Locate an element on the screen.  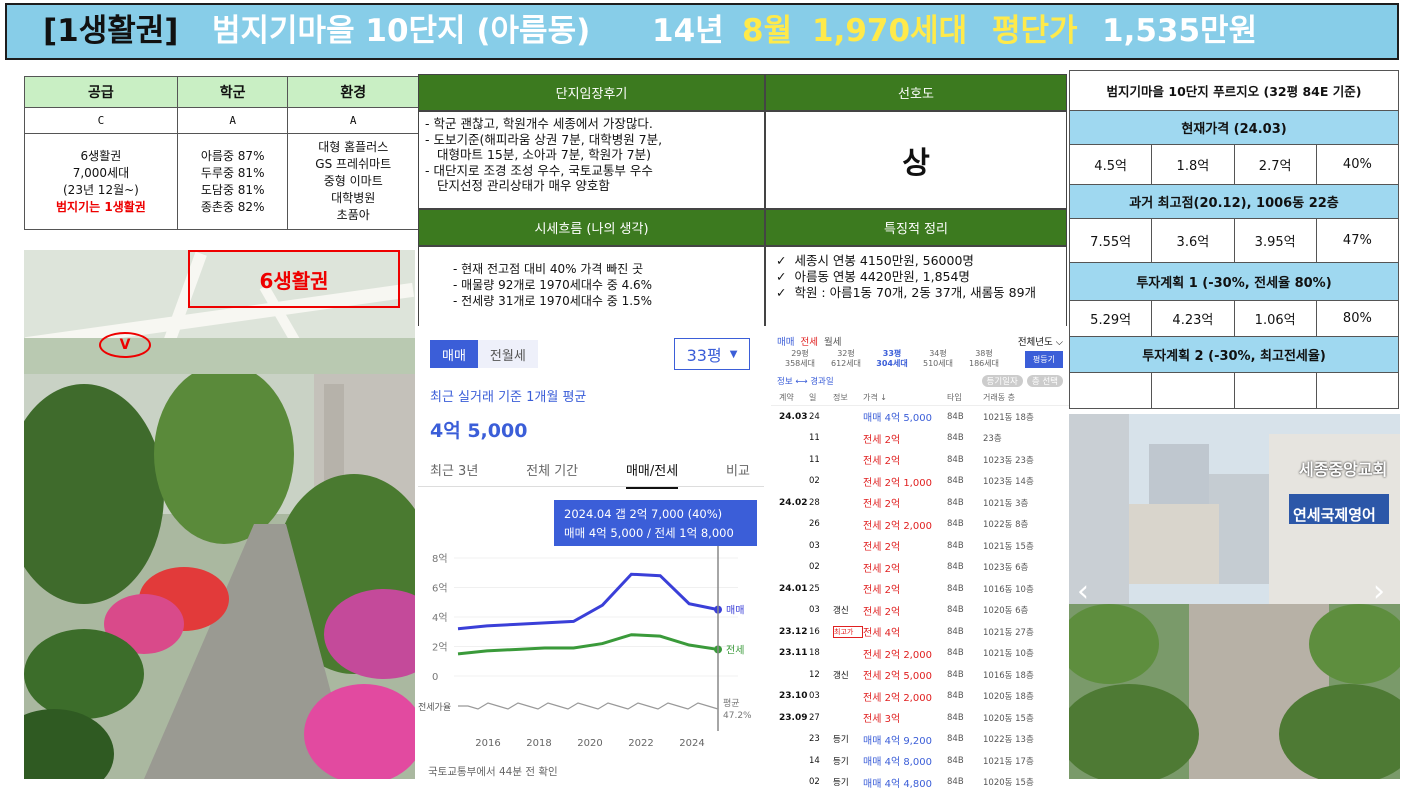
title-year: 14년 is located at coordinates (688, 31).